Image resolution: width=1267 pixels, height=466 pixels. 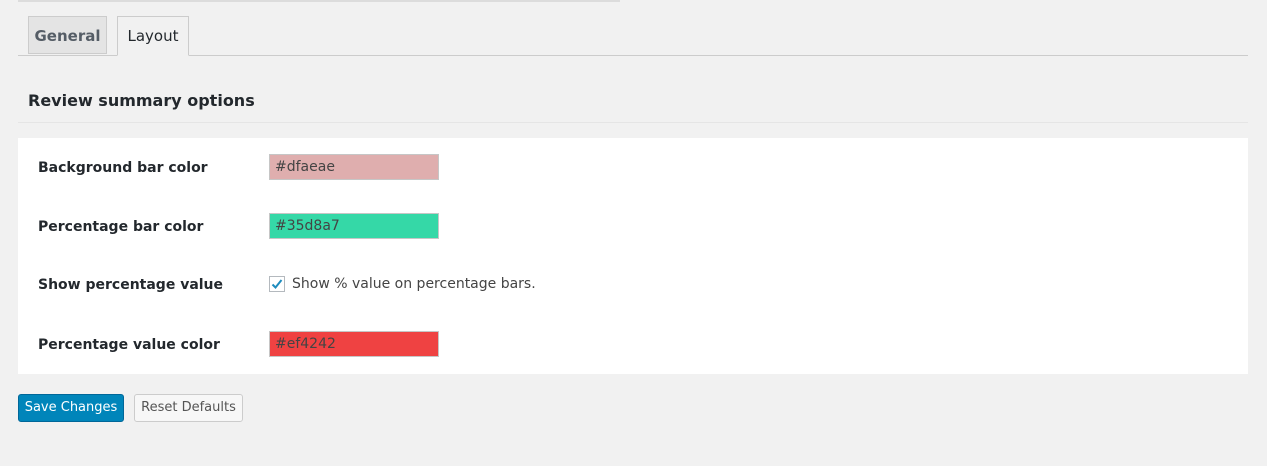 What do you see at coordinates (129, 345) in the screenshot?
I see `percentage-value-color-label: Percentage value color` at bounding box center [129, 345].